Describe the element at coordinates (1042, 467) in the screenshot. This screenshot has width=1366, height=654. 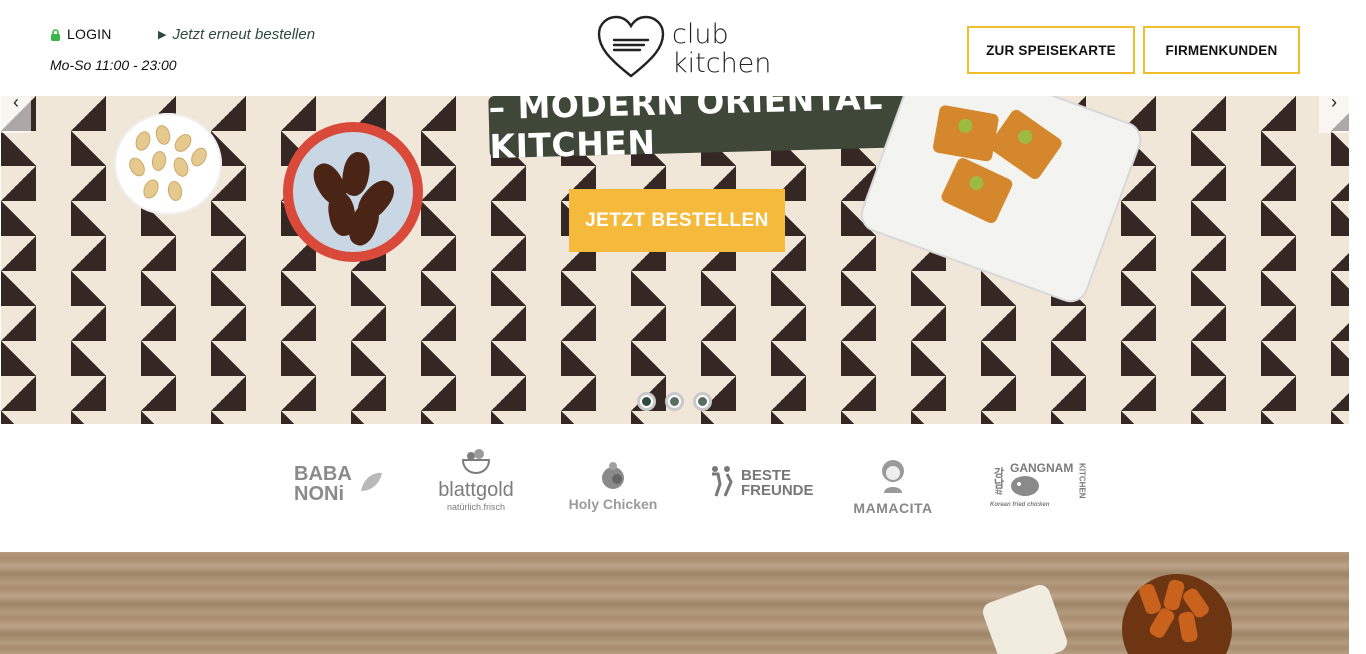
I see `gangnam-name: GANGNAM` at that location.